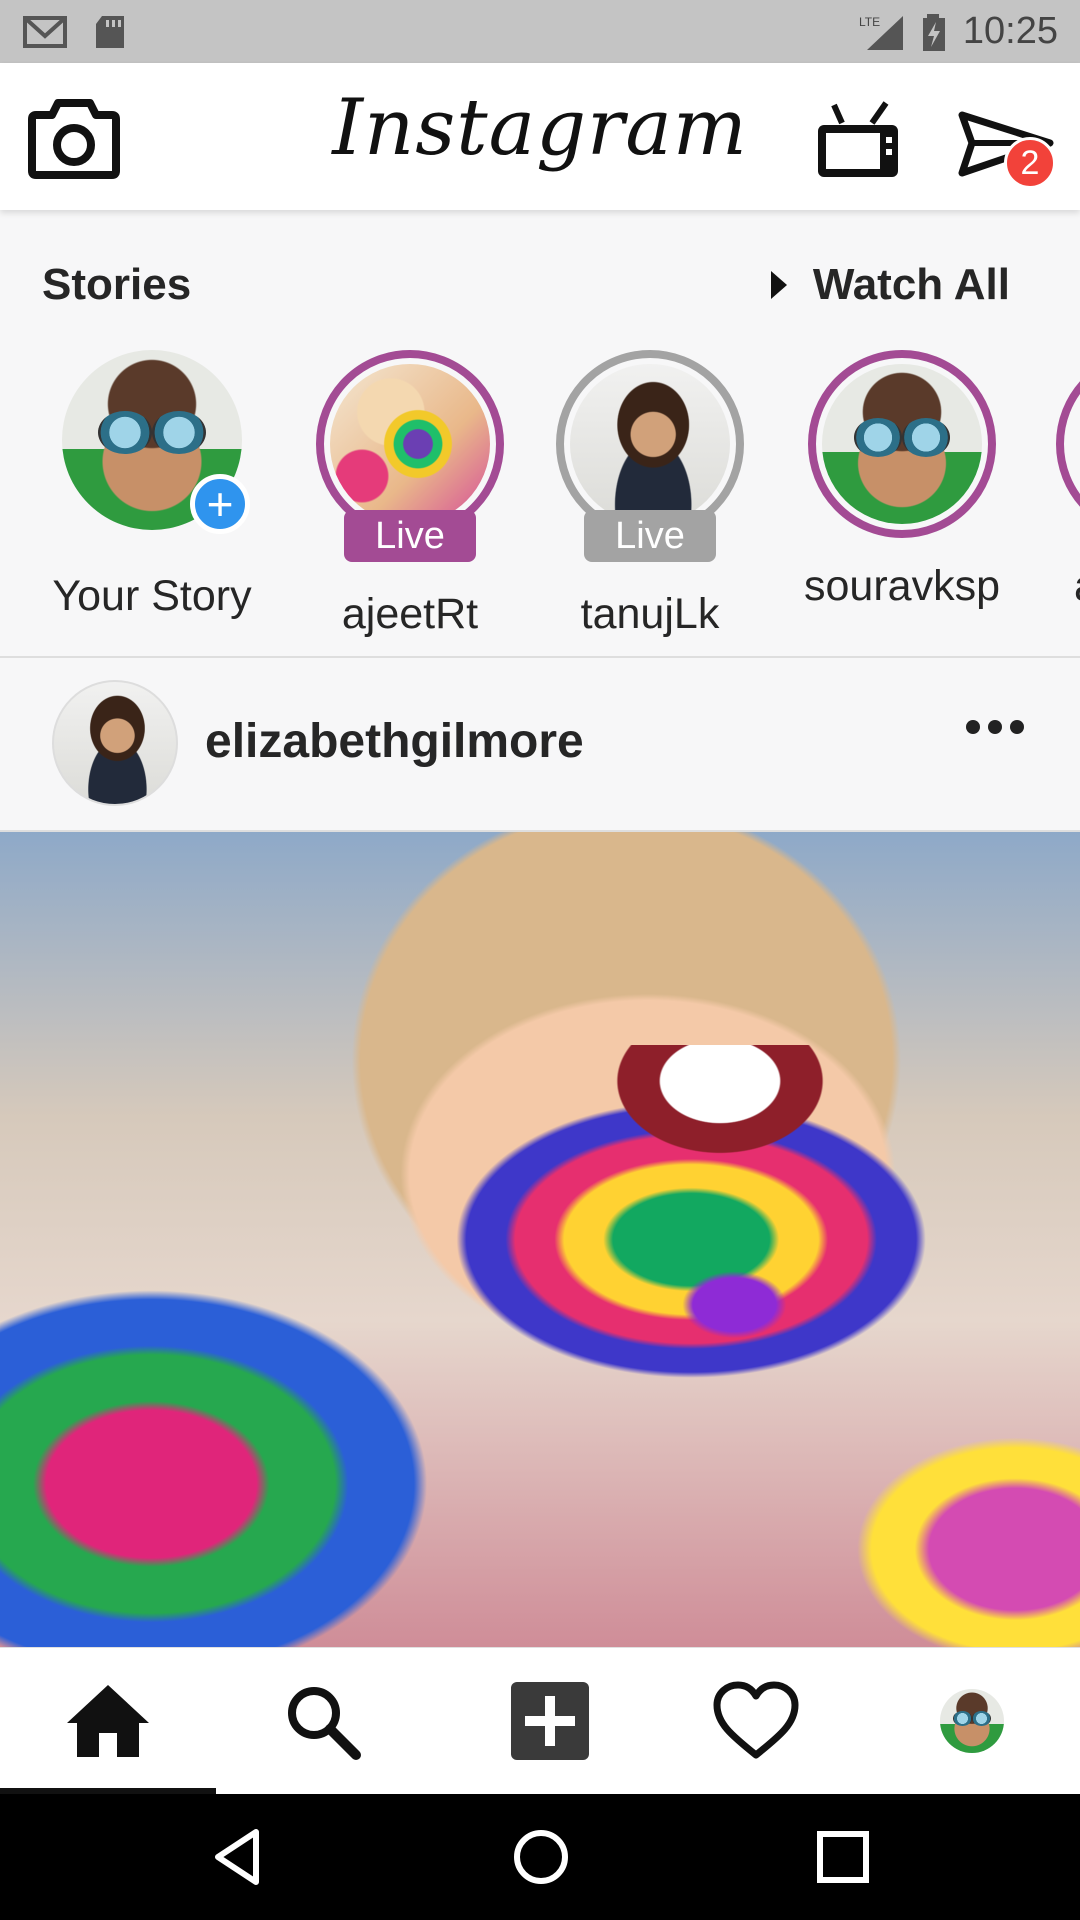  What do you see at coordinates (1068, 444) in the screenshot?
I see `story-ring` at bounding box center [1068, 444].